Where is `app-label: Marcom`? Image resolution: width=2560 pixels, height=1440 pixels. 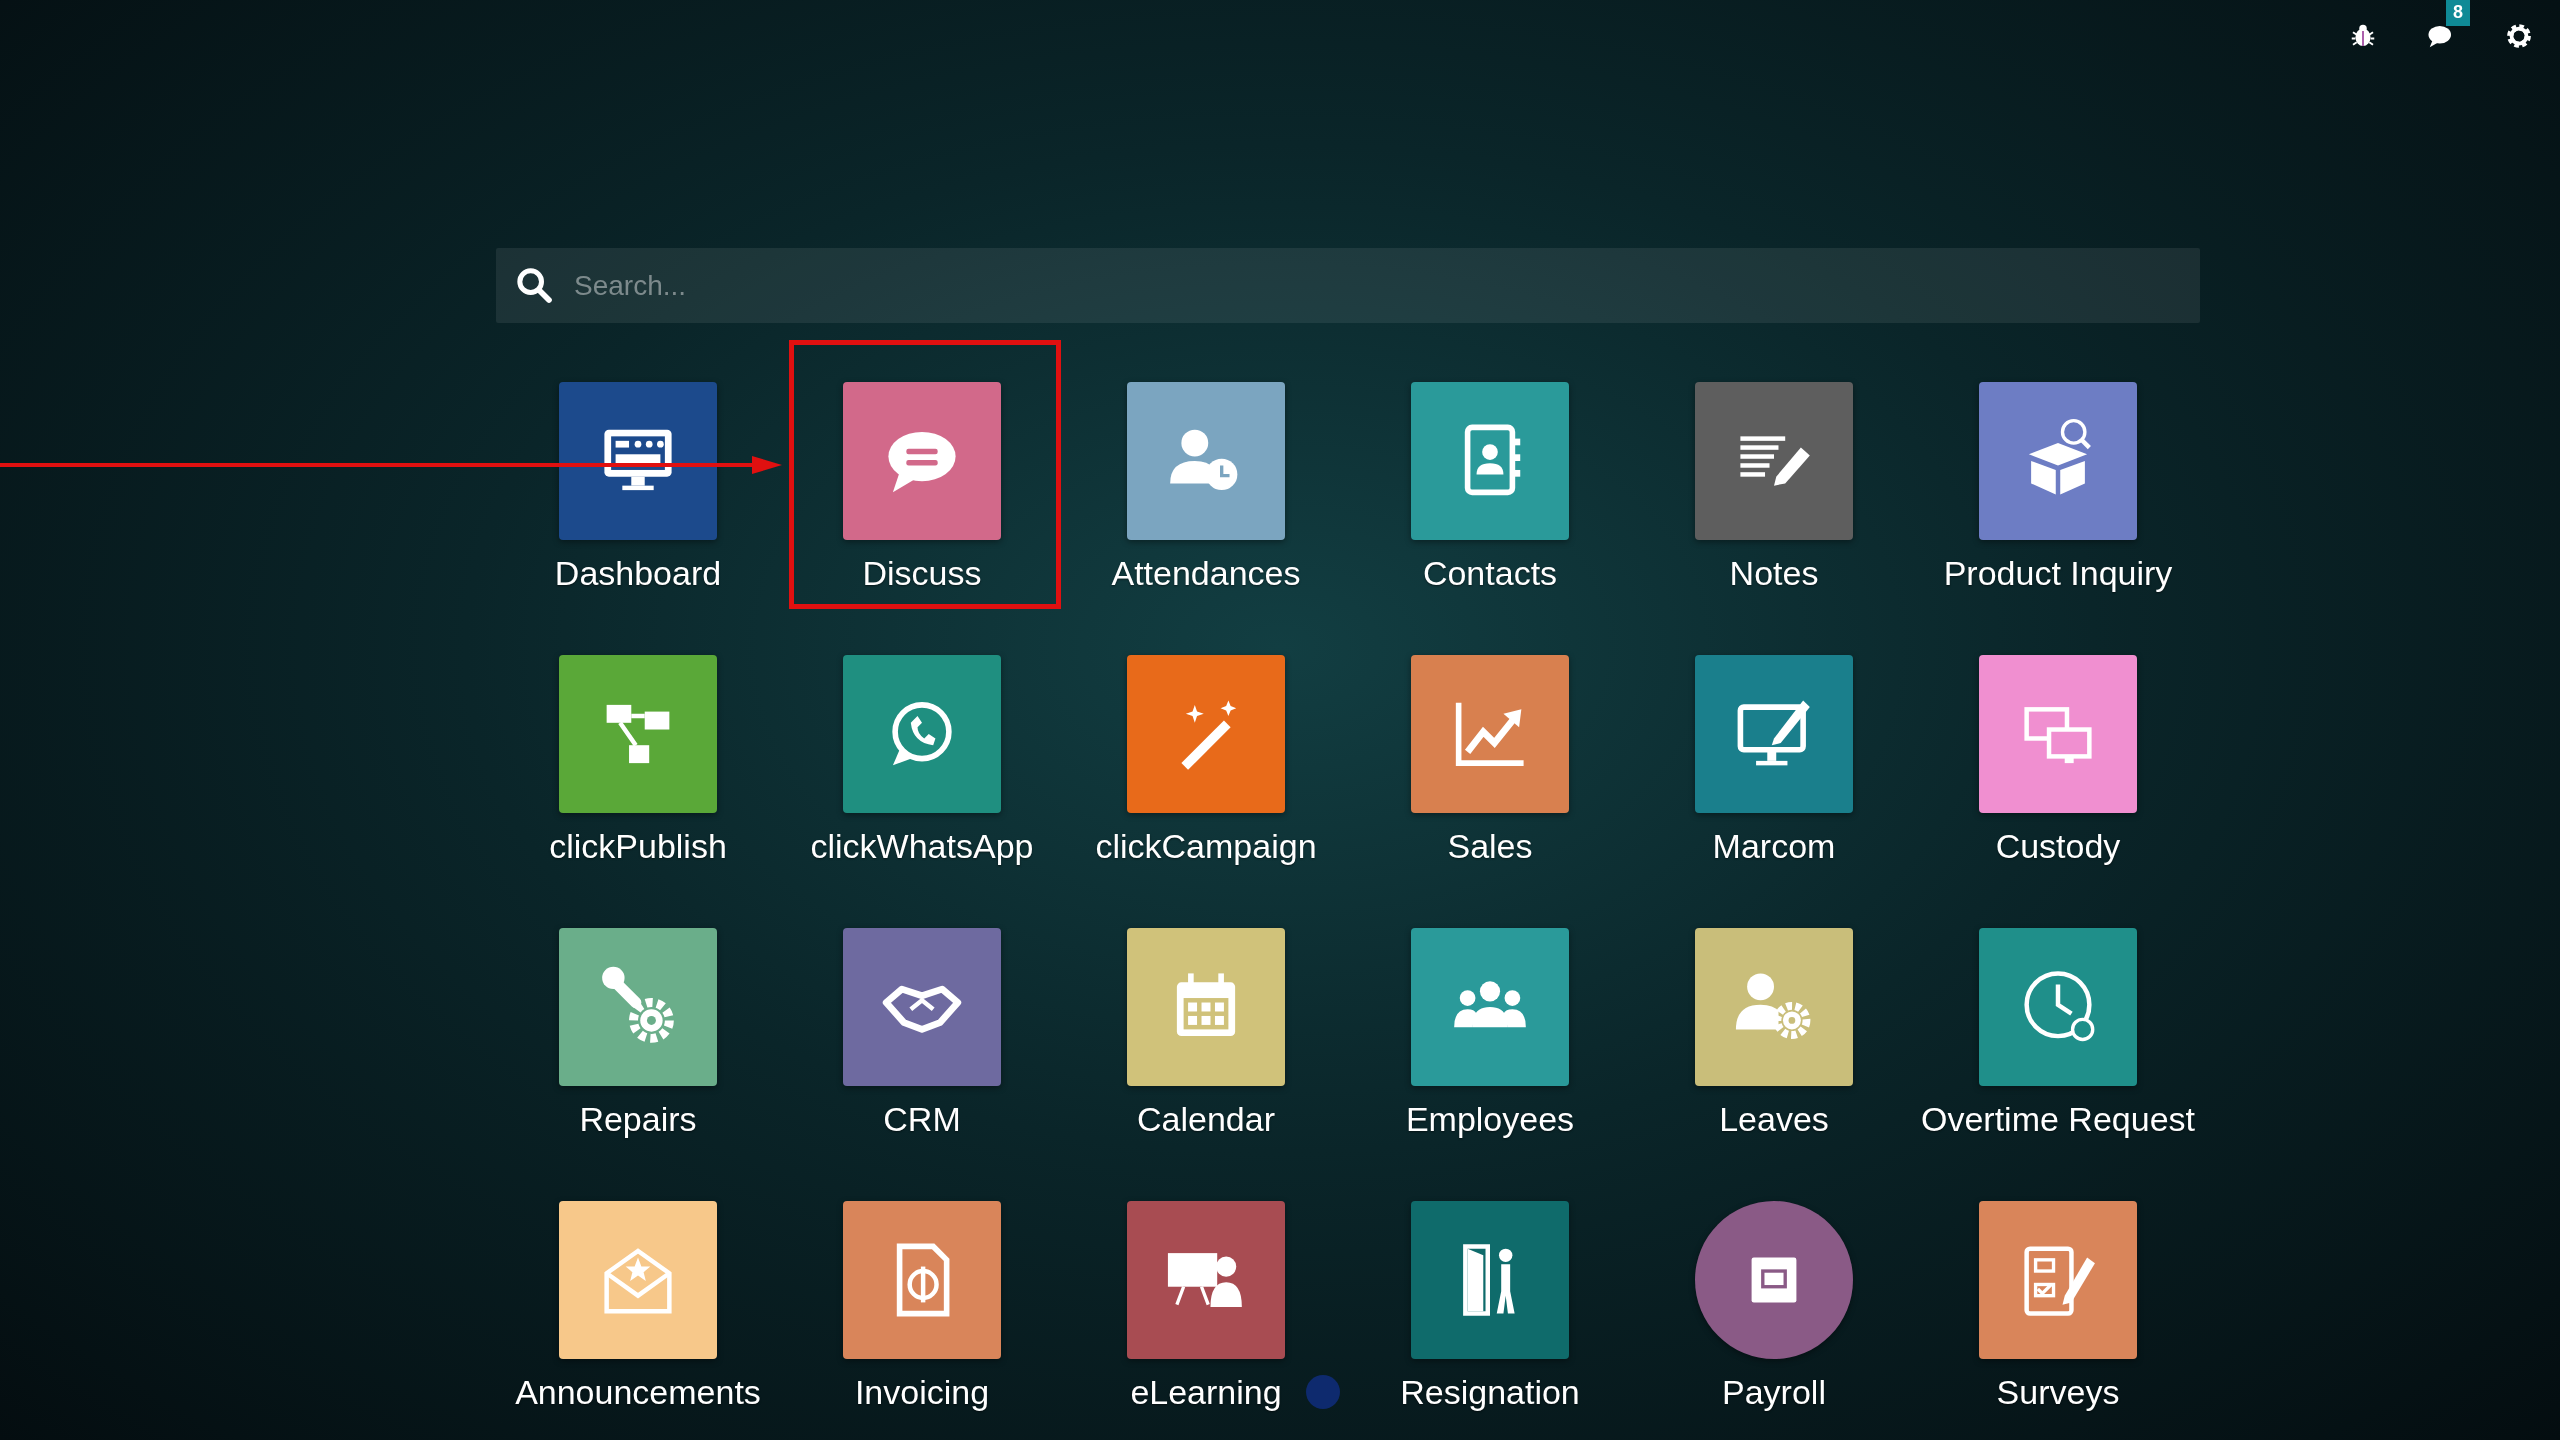
app-label: Marcom is located at coordinates (1774, 846).